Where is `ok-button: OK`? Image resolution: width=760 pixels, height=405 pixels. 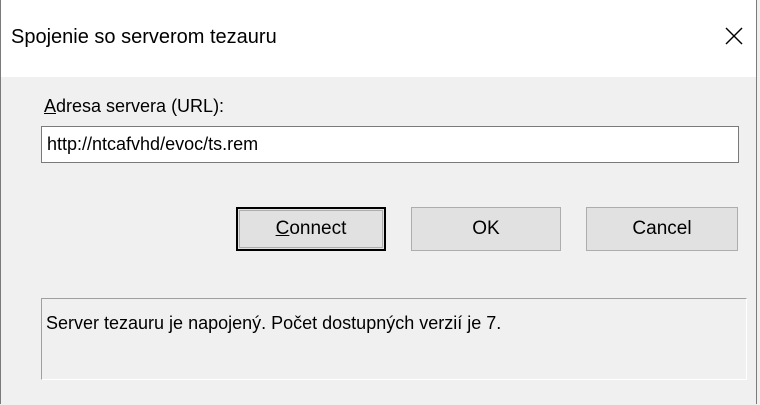
ok-button: OK is located at coordinates (486, 229).